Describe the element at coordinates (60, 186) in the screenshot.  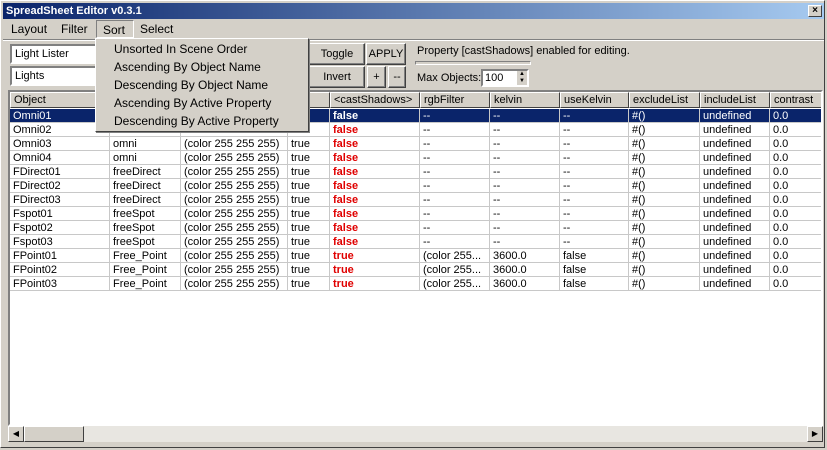
I see `table-cell: FDirect02` at that location.